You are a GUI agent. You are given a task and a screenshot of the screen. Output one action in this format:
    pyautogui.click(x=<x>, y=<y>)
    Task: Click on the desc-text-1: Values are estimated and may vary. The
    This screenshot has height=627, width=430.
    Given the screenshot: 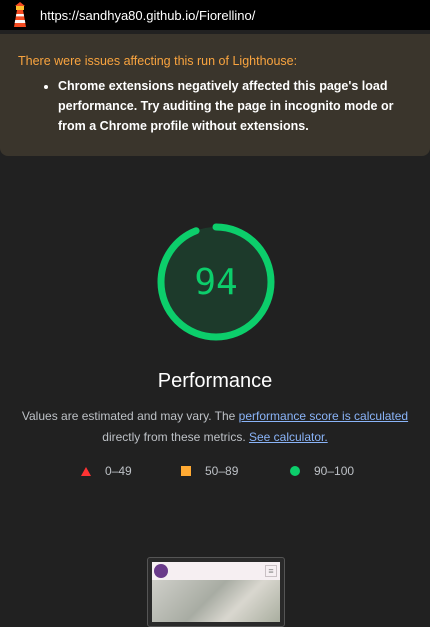 What is the action you would take?
    pyautogui.click(x=130, y=416)
    